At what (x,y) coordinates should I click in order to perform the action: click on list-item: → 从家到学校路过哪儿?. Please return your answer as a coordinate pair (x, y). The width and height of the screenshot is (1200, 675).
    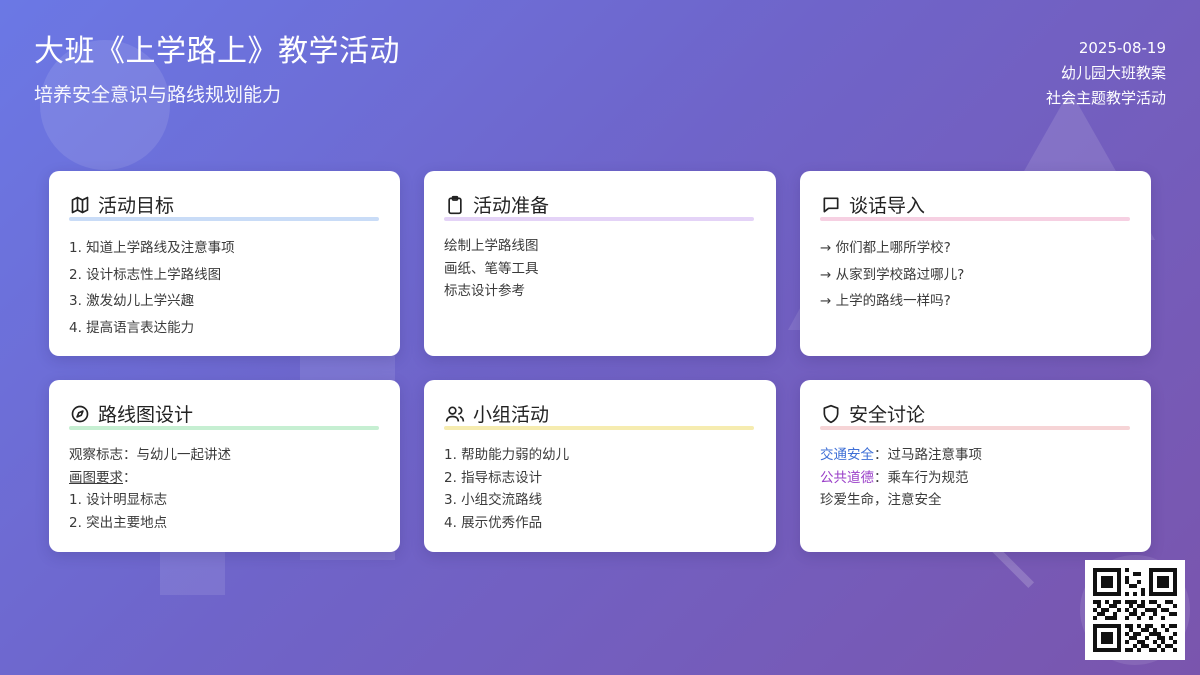
    Looking at the image, I should click on (892, 274).